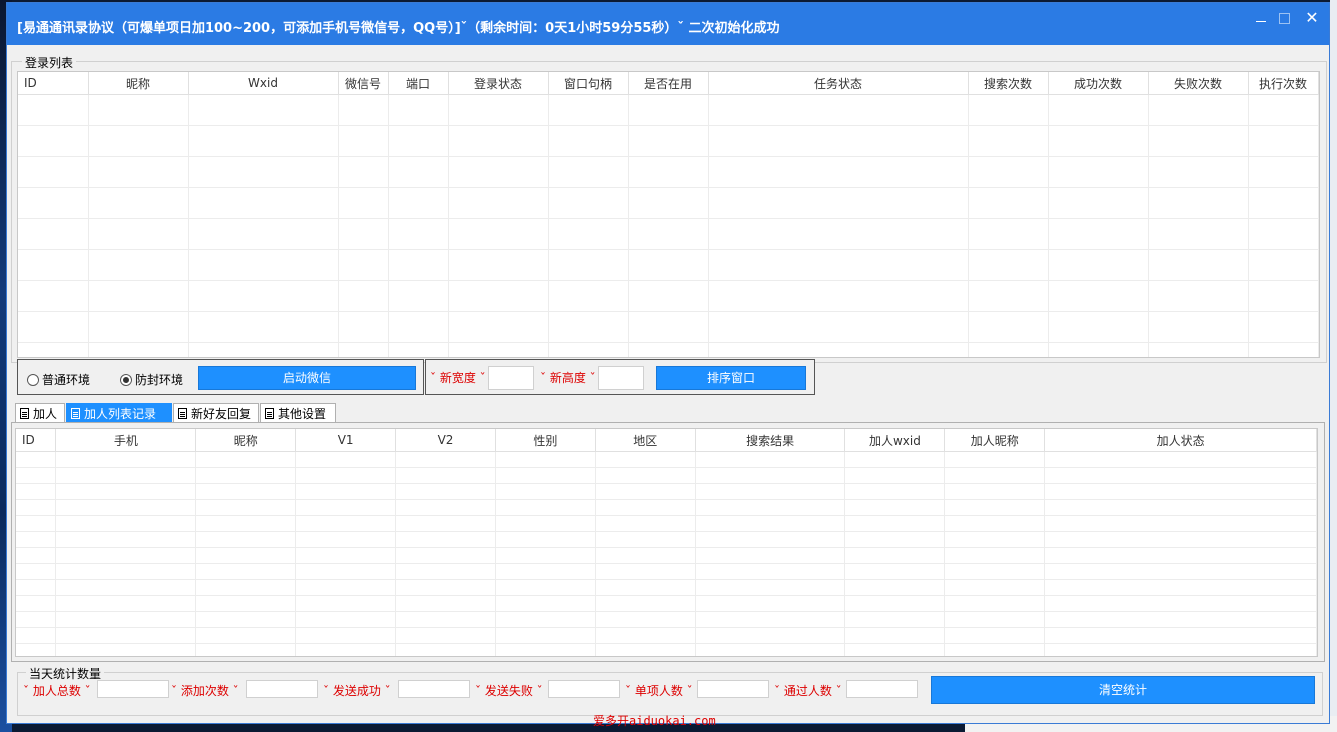 The height and width of the screenshot is (732, 1337). Describe the element at coordinates (418, 83) in the screenshot. I see `column-header: 端口` at that location.